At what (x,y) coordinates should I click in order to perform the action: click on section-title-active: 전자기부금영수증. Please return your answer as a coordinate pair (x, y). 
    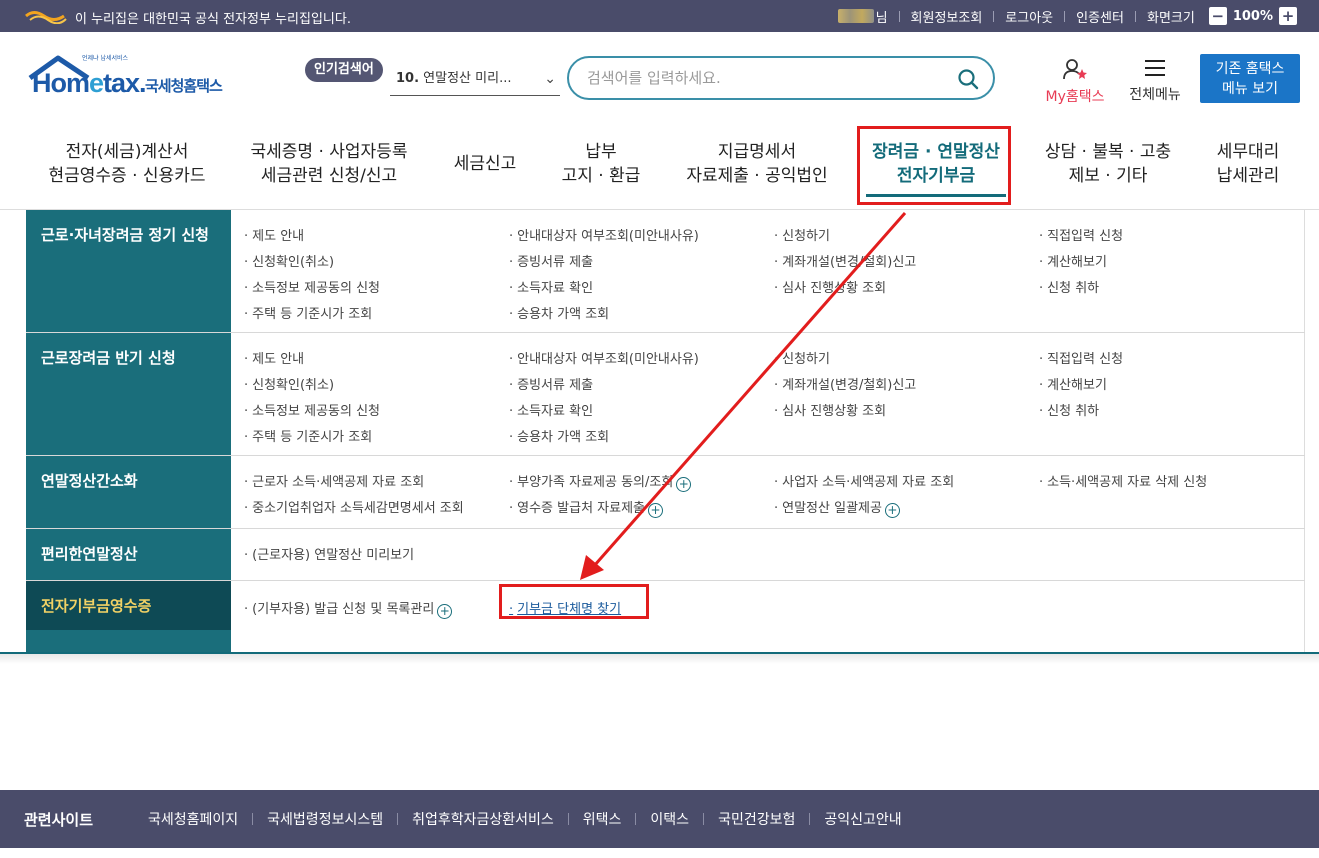
    Looking at the image, I should click on (128, 605).